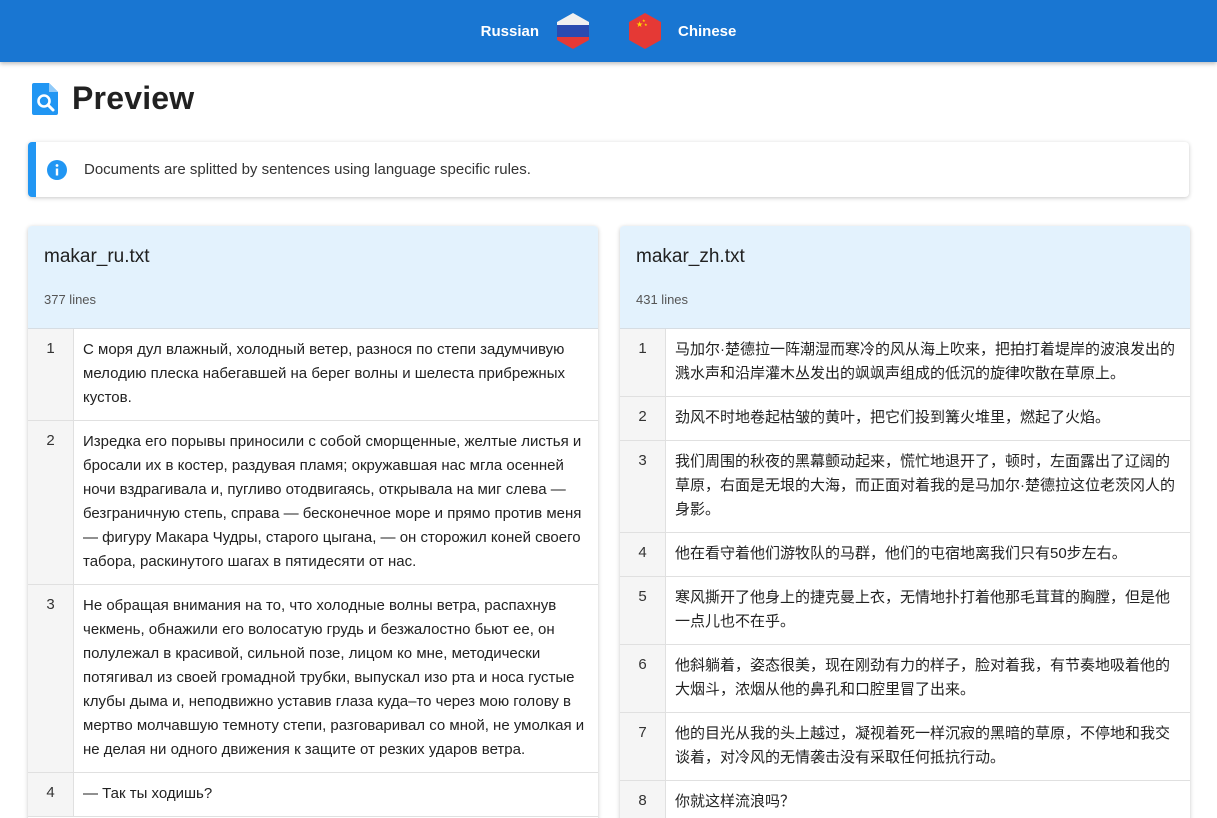  I want to click on source-language: Russian, so click(535, 31).